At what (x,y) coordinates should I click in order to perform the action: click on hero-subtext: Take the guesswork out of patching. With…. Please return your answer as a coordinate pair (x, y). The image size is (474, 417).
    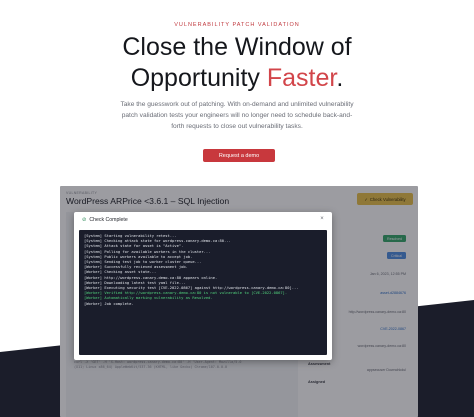
    Looking at the image, I should click on (237, 115).